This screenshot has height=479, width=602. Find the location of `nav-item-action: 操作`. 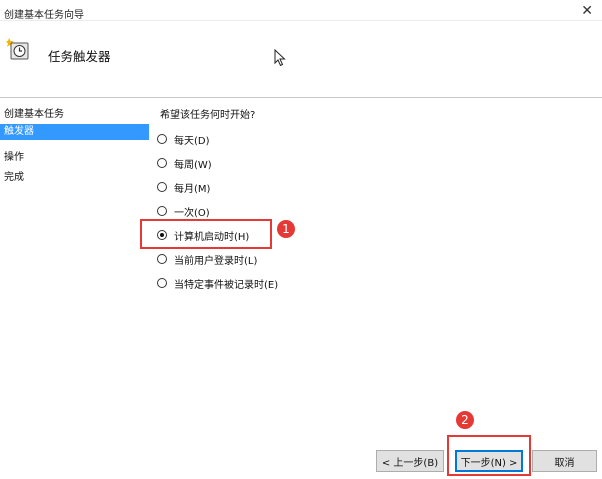

nav-item-action: 操作 is located at coordinates (14, 155).